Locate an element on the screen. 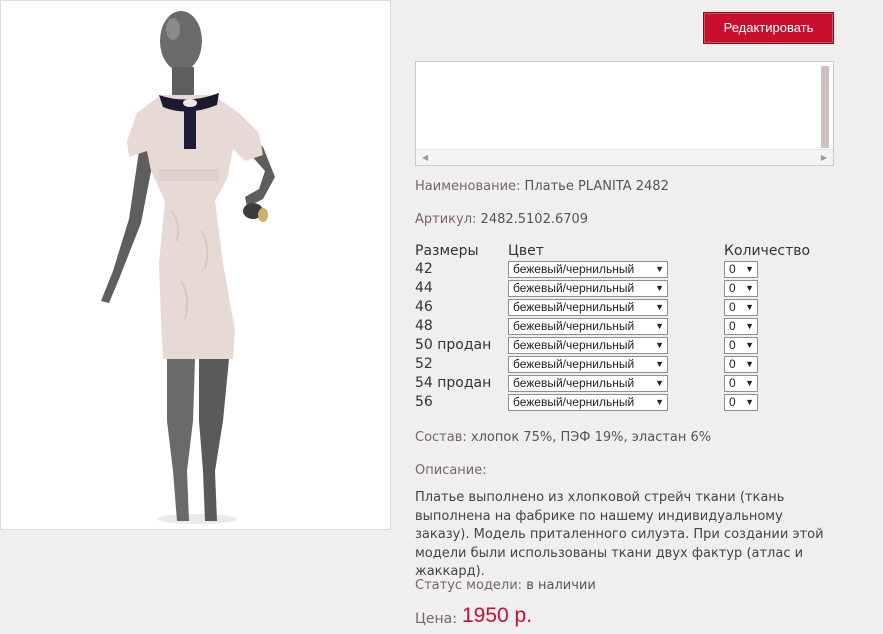 The height and width of the screenshot is (634, 883). product-name-value: Платье PLANITA 2482 is located at coordinates (596, 186).